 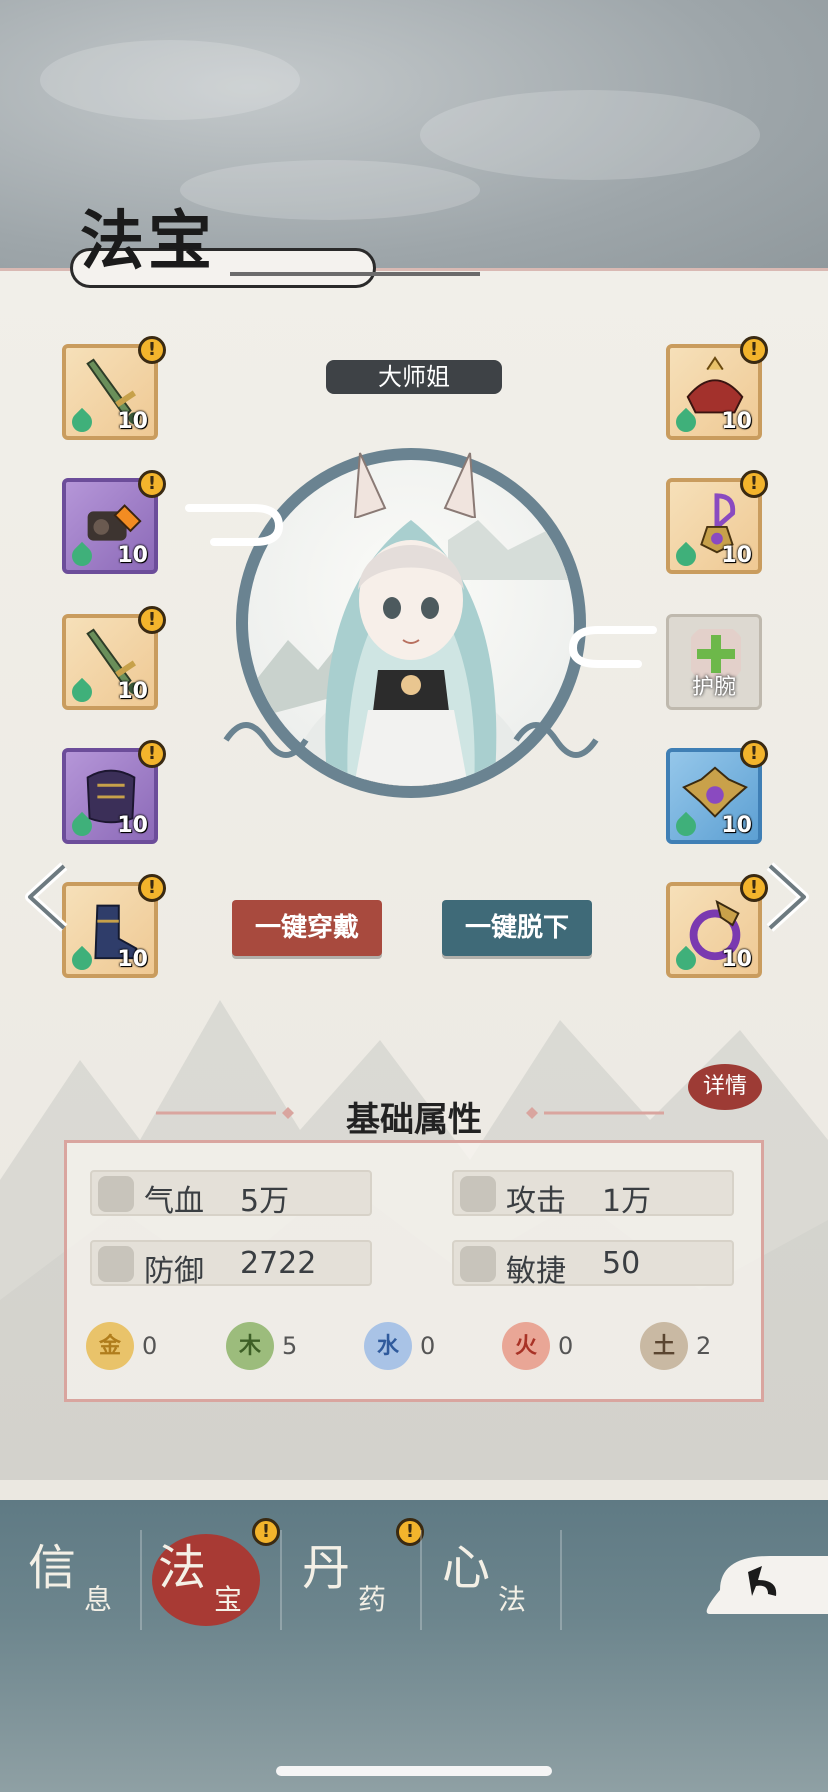 What do you see at coordinates (536, 1201) in the screenshot?
I see `stat-name: 攻击` at bounding box center [536, 1201].